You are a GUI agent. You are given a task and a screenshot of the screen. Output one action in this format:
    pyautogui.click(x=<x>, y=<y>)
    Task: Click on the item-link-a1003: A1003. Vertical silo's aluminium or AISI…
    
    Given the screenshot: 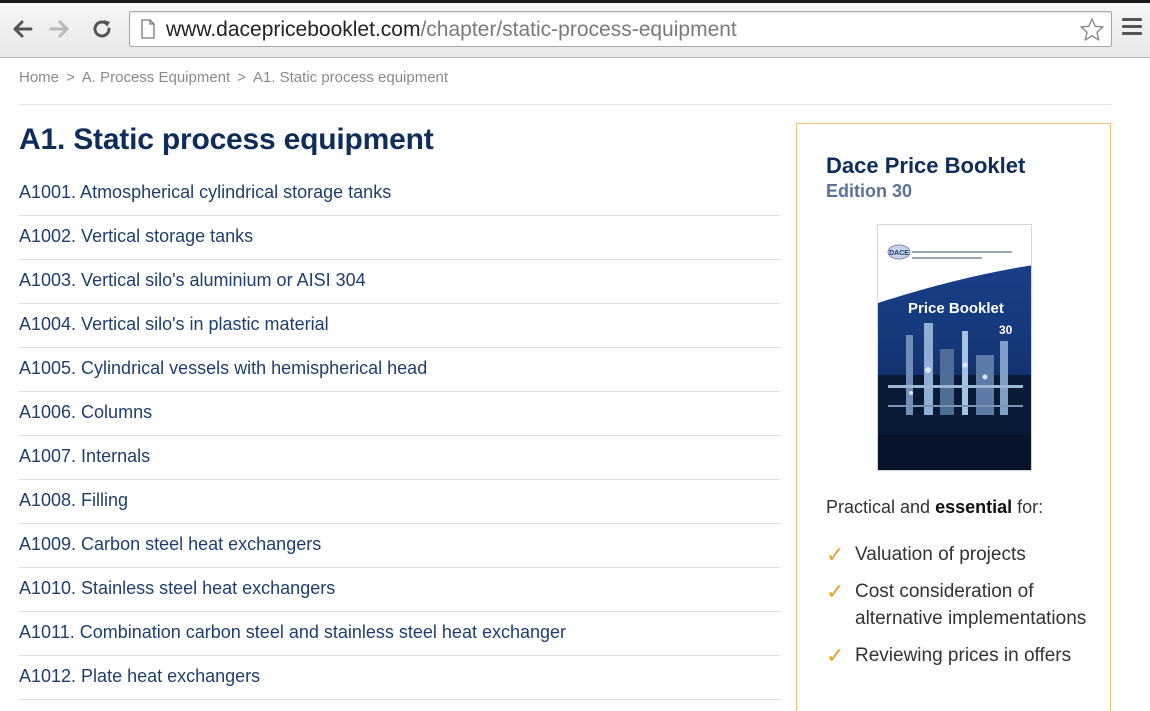 What is the action you would take?
    pyautogui.click(x=192, y=280)
    